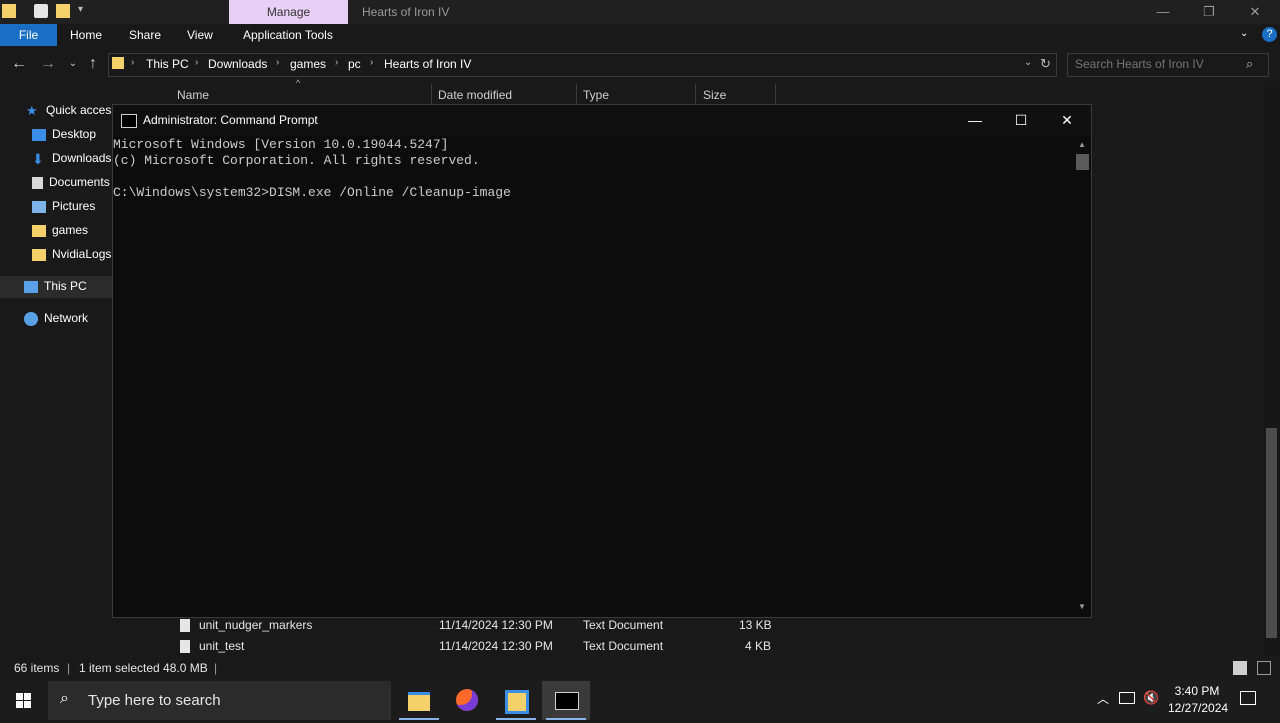 The width and height of the screenshot is (1280, 723). Describe the element at coordinates (64, 134) in the screenshot. I see `nav-desktop: Desktop` at that location.